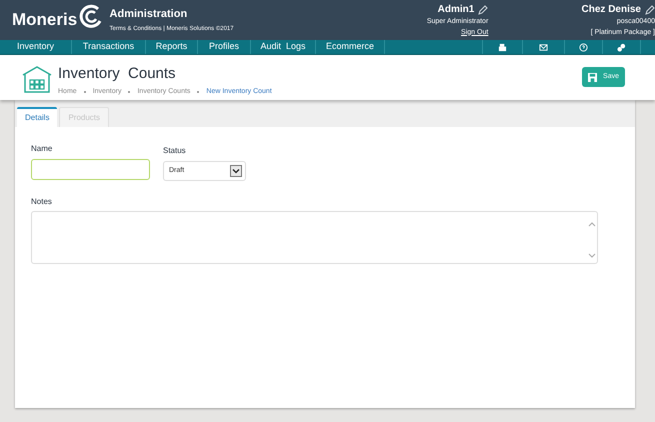 The height and width of the screenshot is (422, 655). What do you see at coordinates (45, 20) in the screenshot?
I see `logo-text: Moneris` at bounding box center [45, 20].